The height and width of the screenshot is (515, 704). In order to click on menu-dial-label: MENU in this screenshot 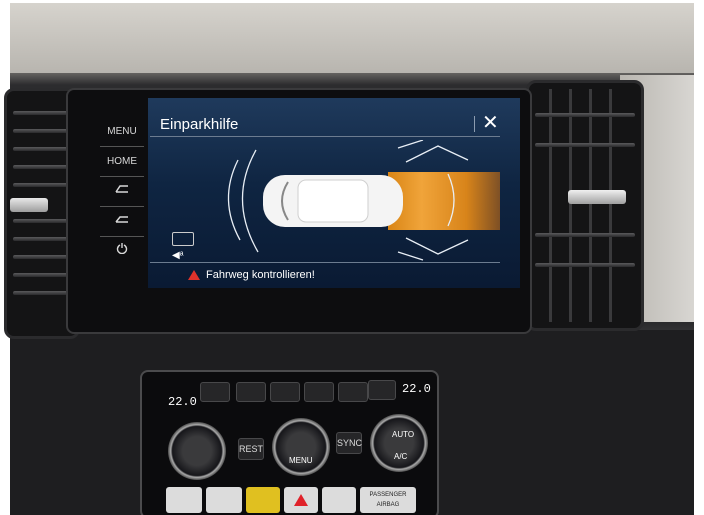, I will do `click(301, 460)`.